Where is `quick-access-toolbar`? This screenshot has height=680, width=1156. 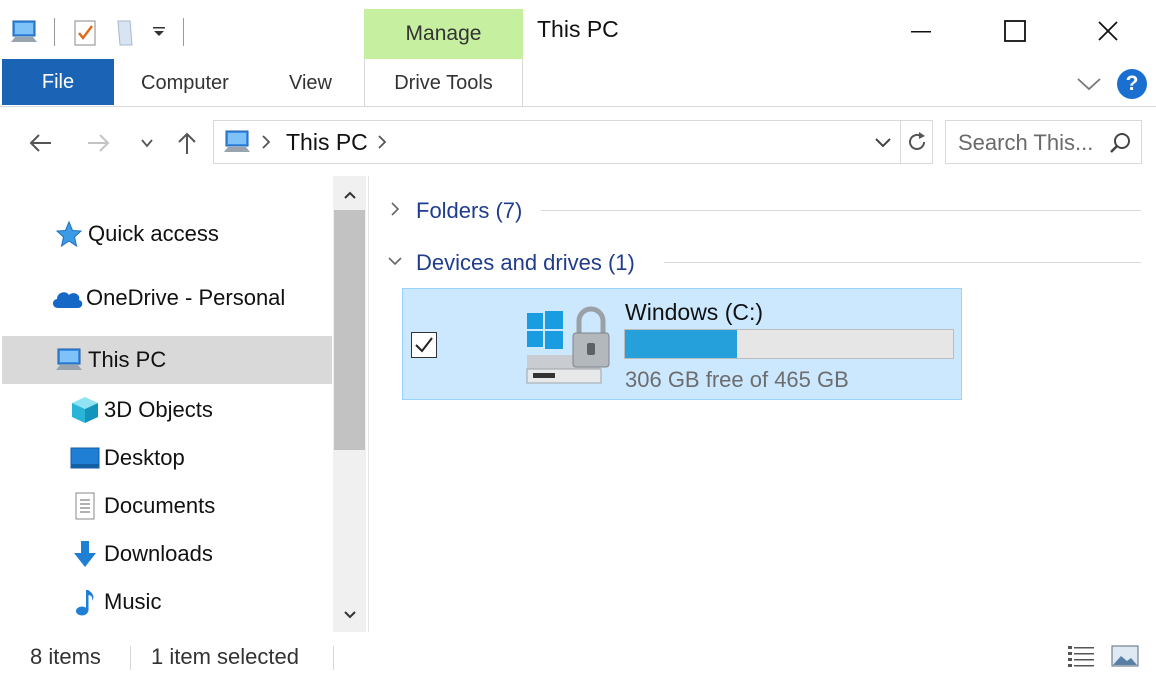
quick-access-toolbar is located at coordinates (99, 32).